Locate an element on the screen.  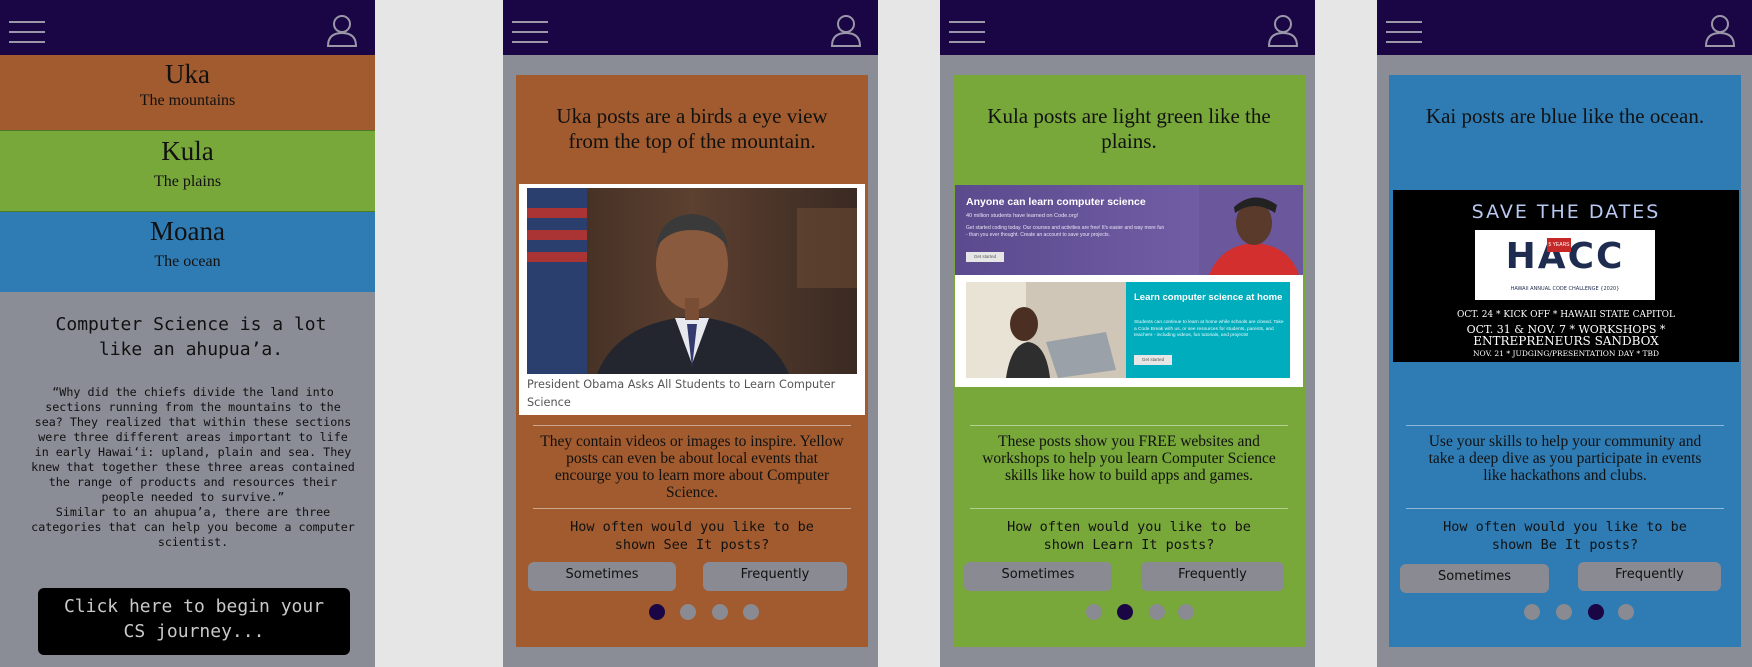
region-title: Uka is located at coordinates (187, 74).